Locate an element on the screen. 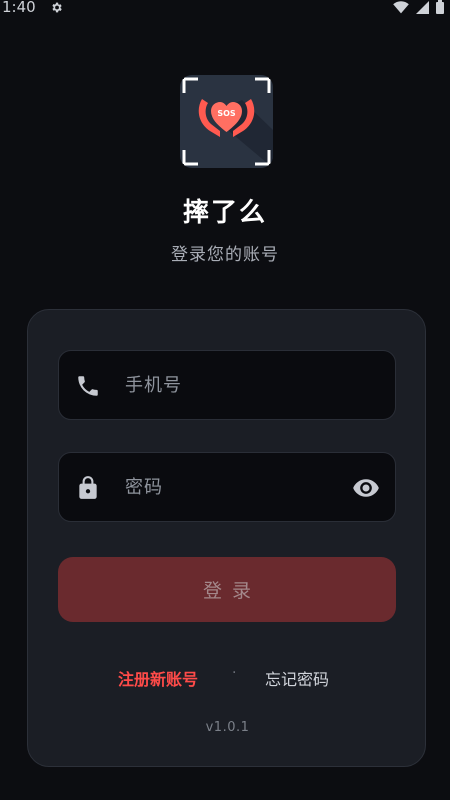 This screenshot has width=450, height=800. status-bar: 1:40 is located at coordinates (225, 11).